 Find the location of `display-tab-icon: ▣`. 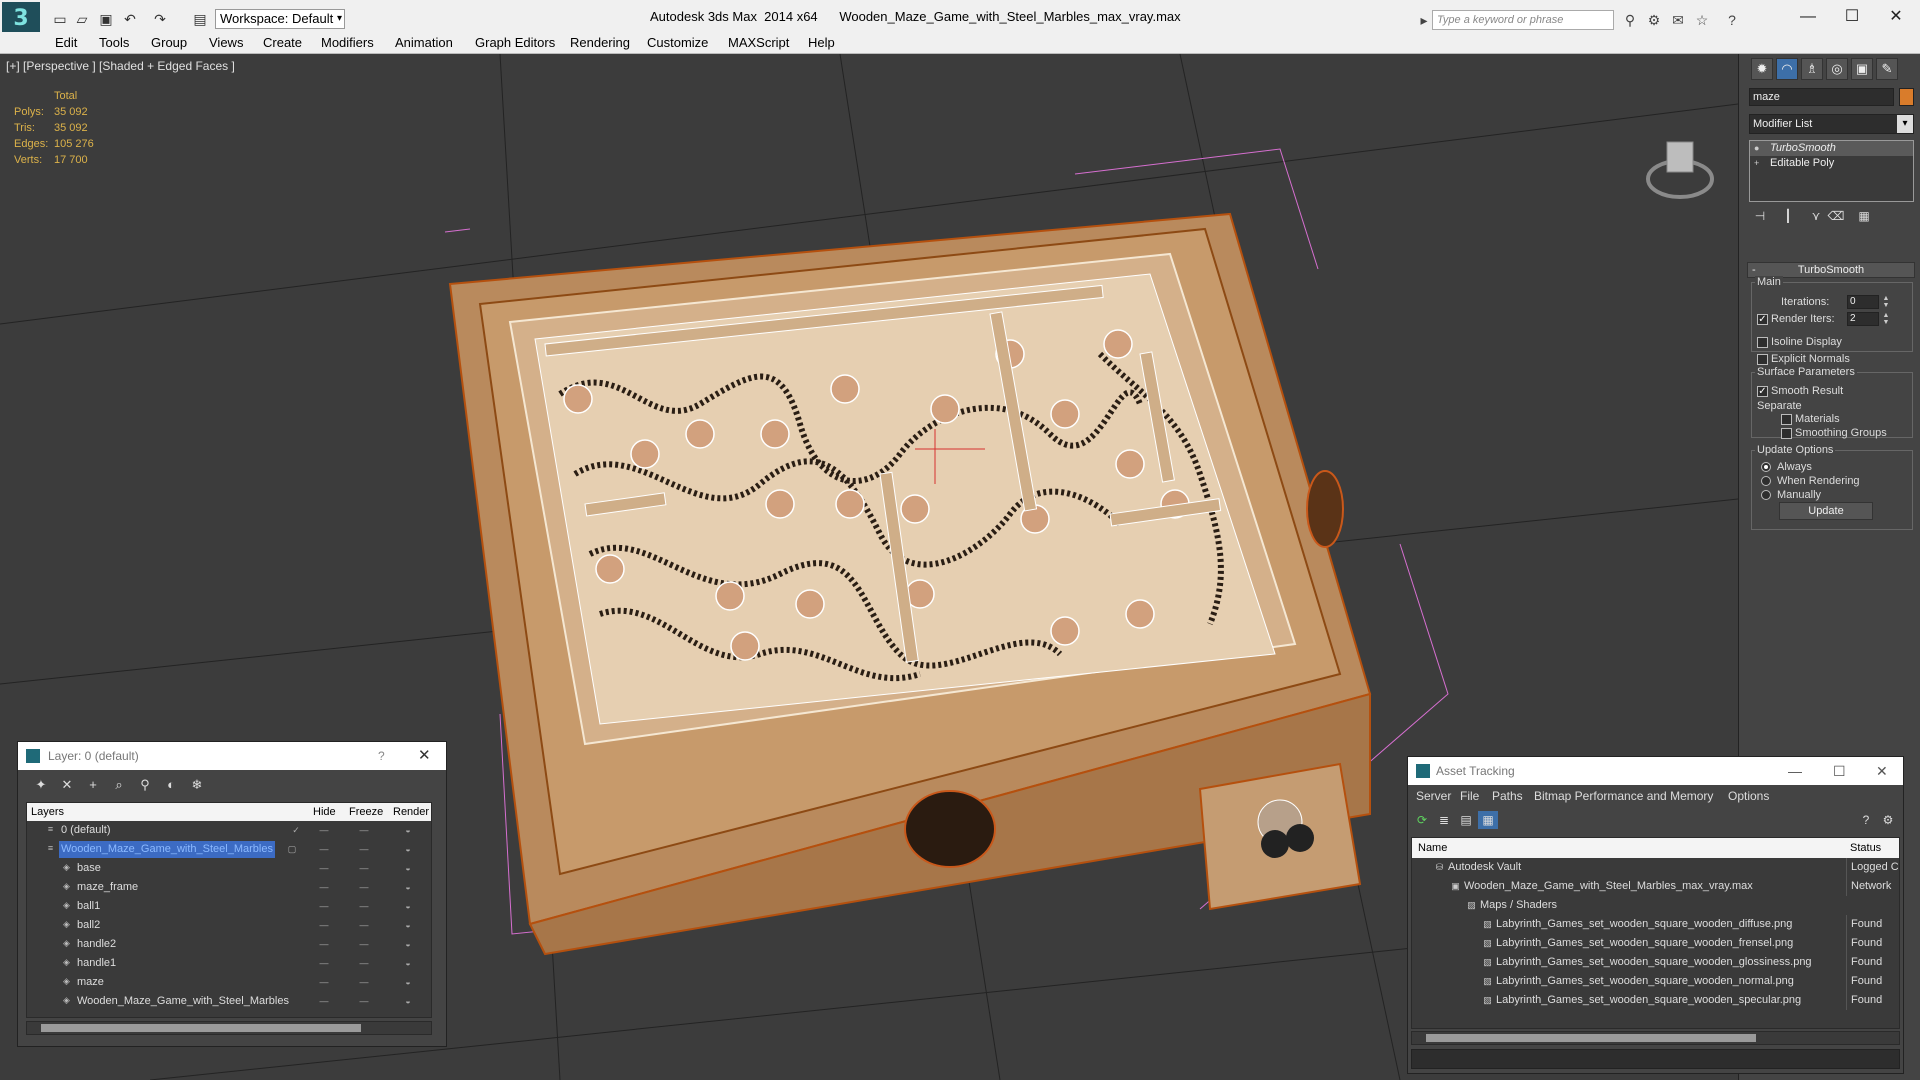

display-tab-icon: ▣ is located at coordinates (1862, 69).